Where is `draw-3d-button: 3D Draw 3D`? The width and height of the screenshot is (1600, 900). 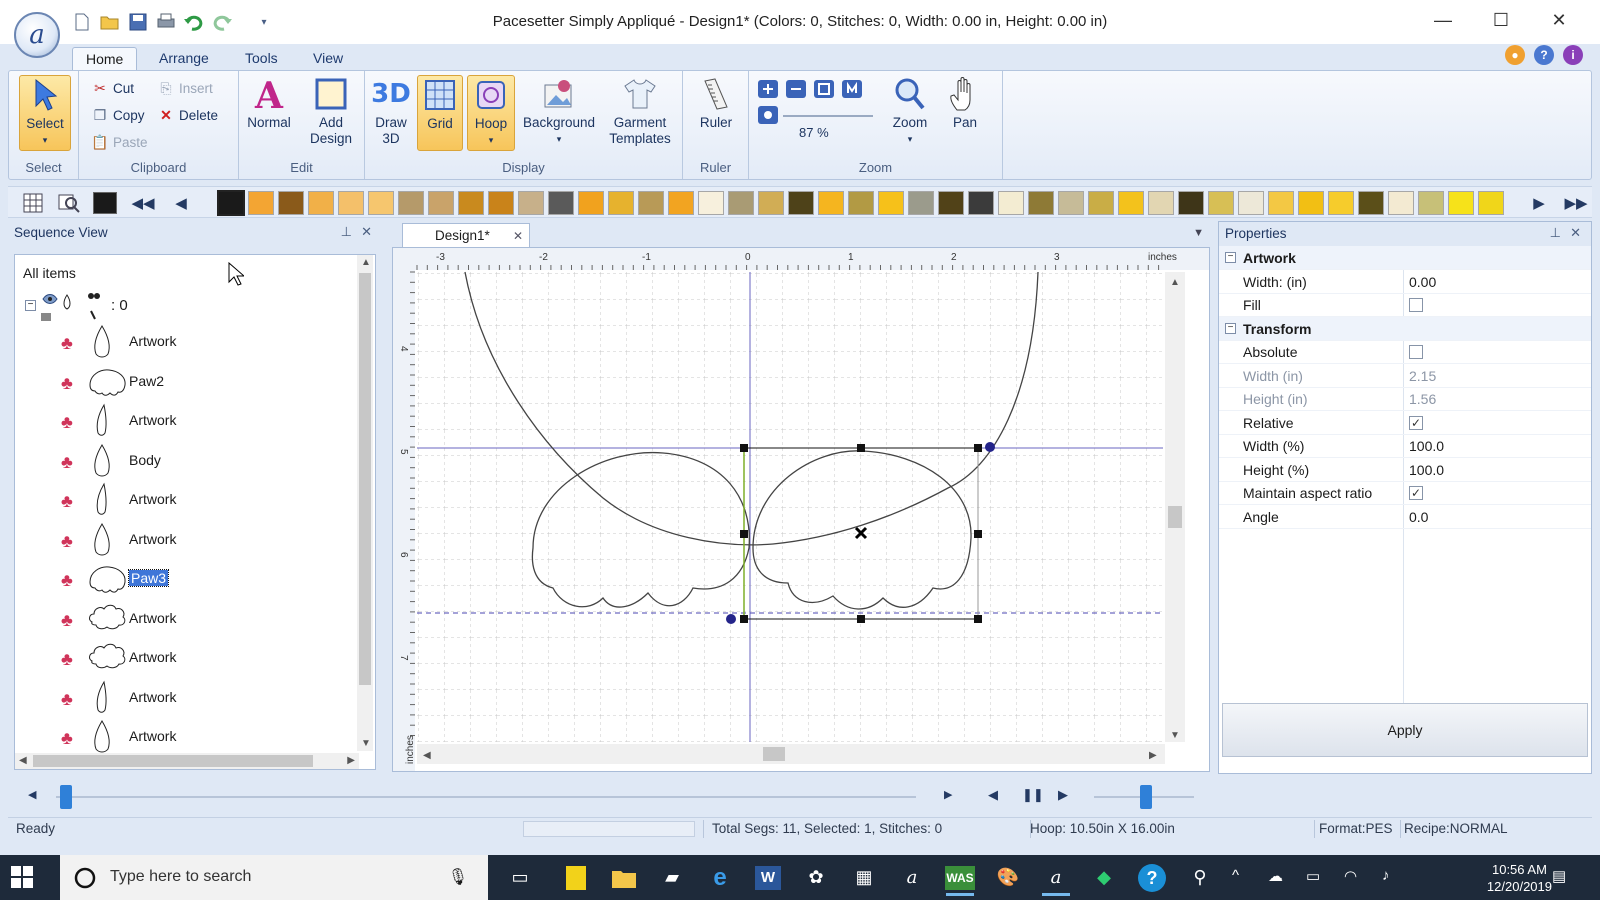
draw-3d-button: 3D Draw 3D is located at coordinates (391, 111).